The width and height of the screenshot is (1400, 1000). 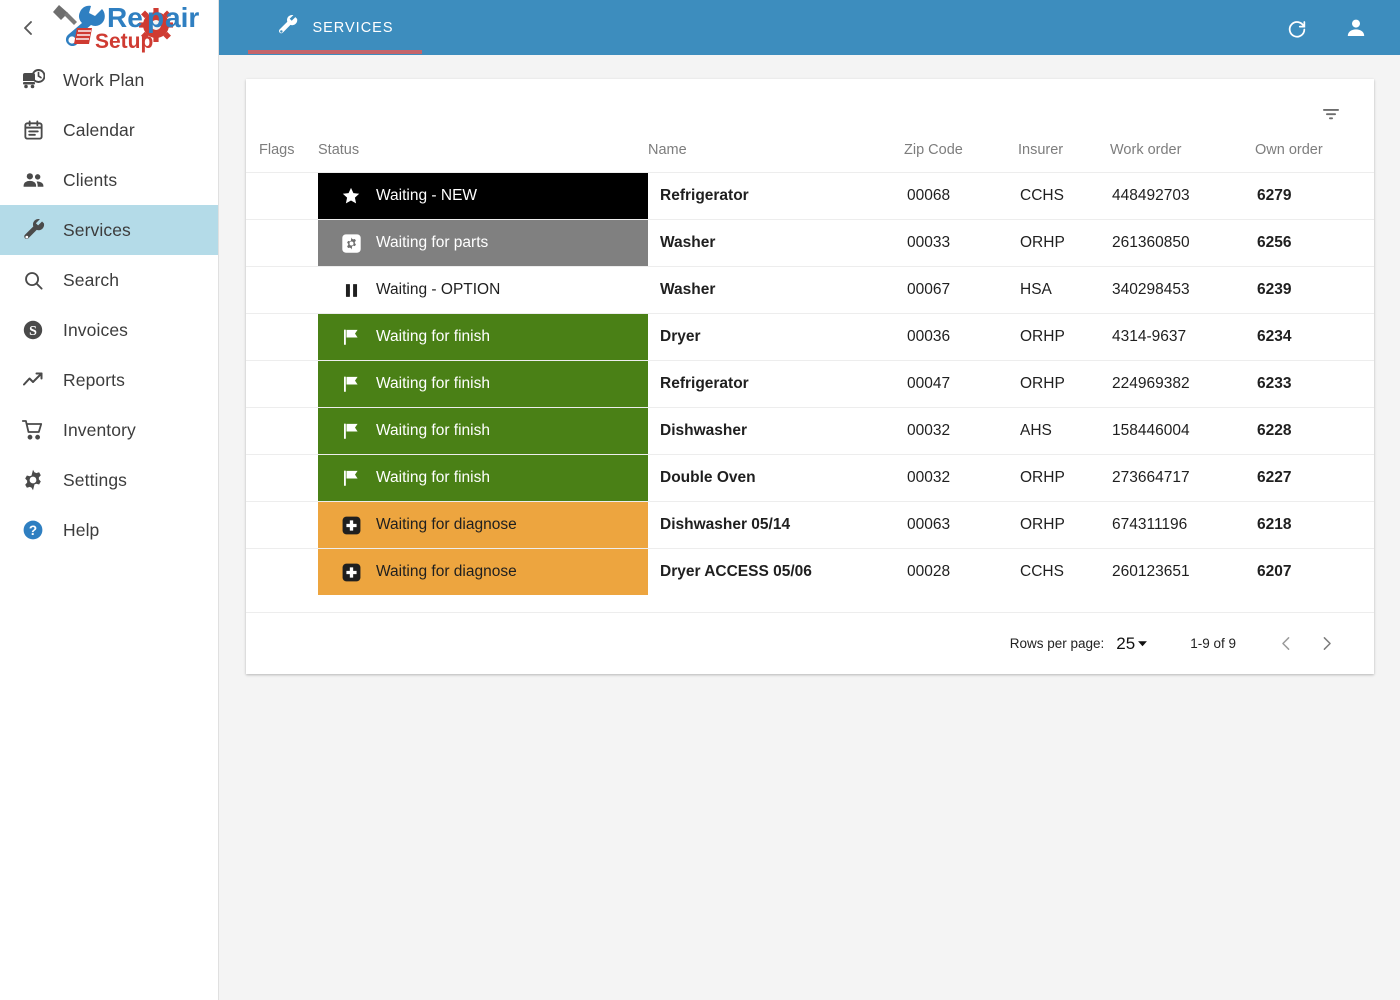 What do you see at coordinates (1151, 383) in the screenshot?
I see `cell-work: 224969382` at bounding box center [1151, 383].